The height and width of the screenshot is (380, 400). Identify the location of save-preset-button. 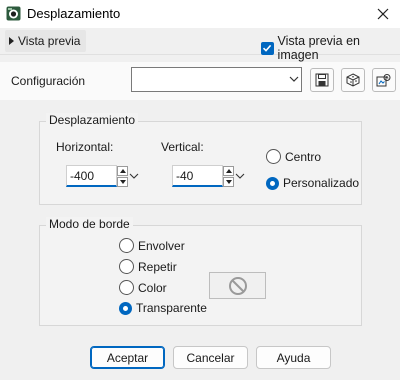
(322, 80).